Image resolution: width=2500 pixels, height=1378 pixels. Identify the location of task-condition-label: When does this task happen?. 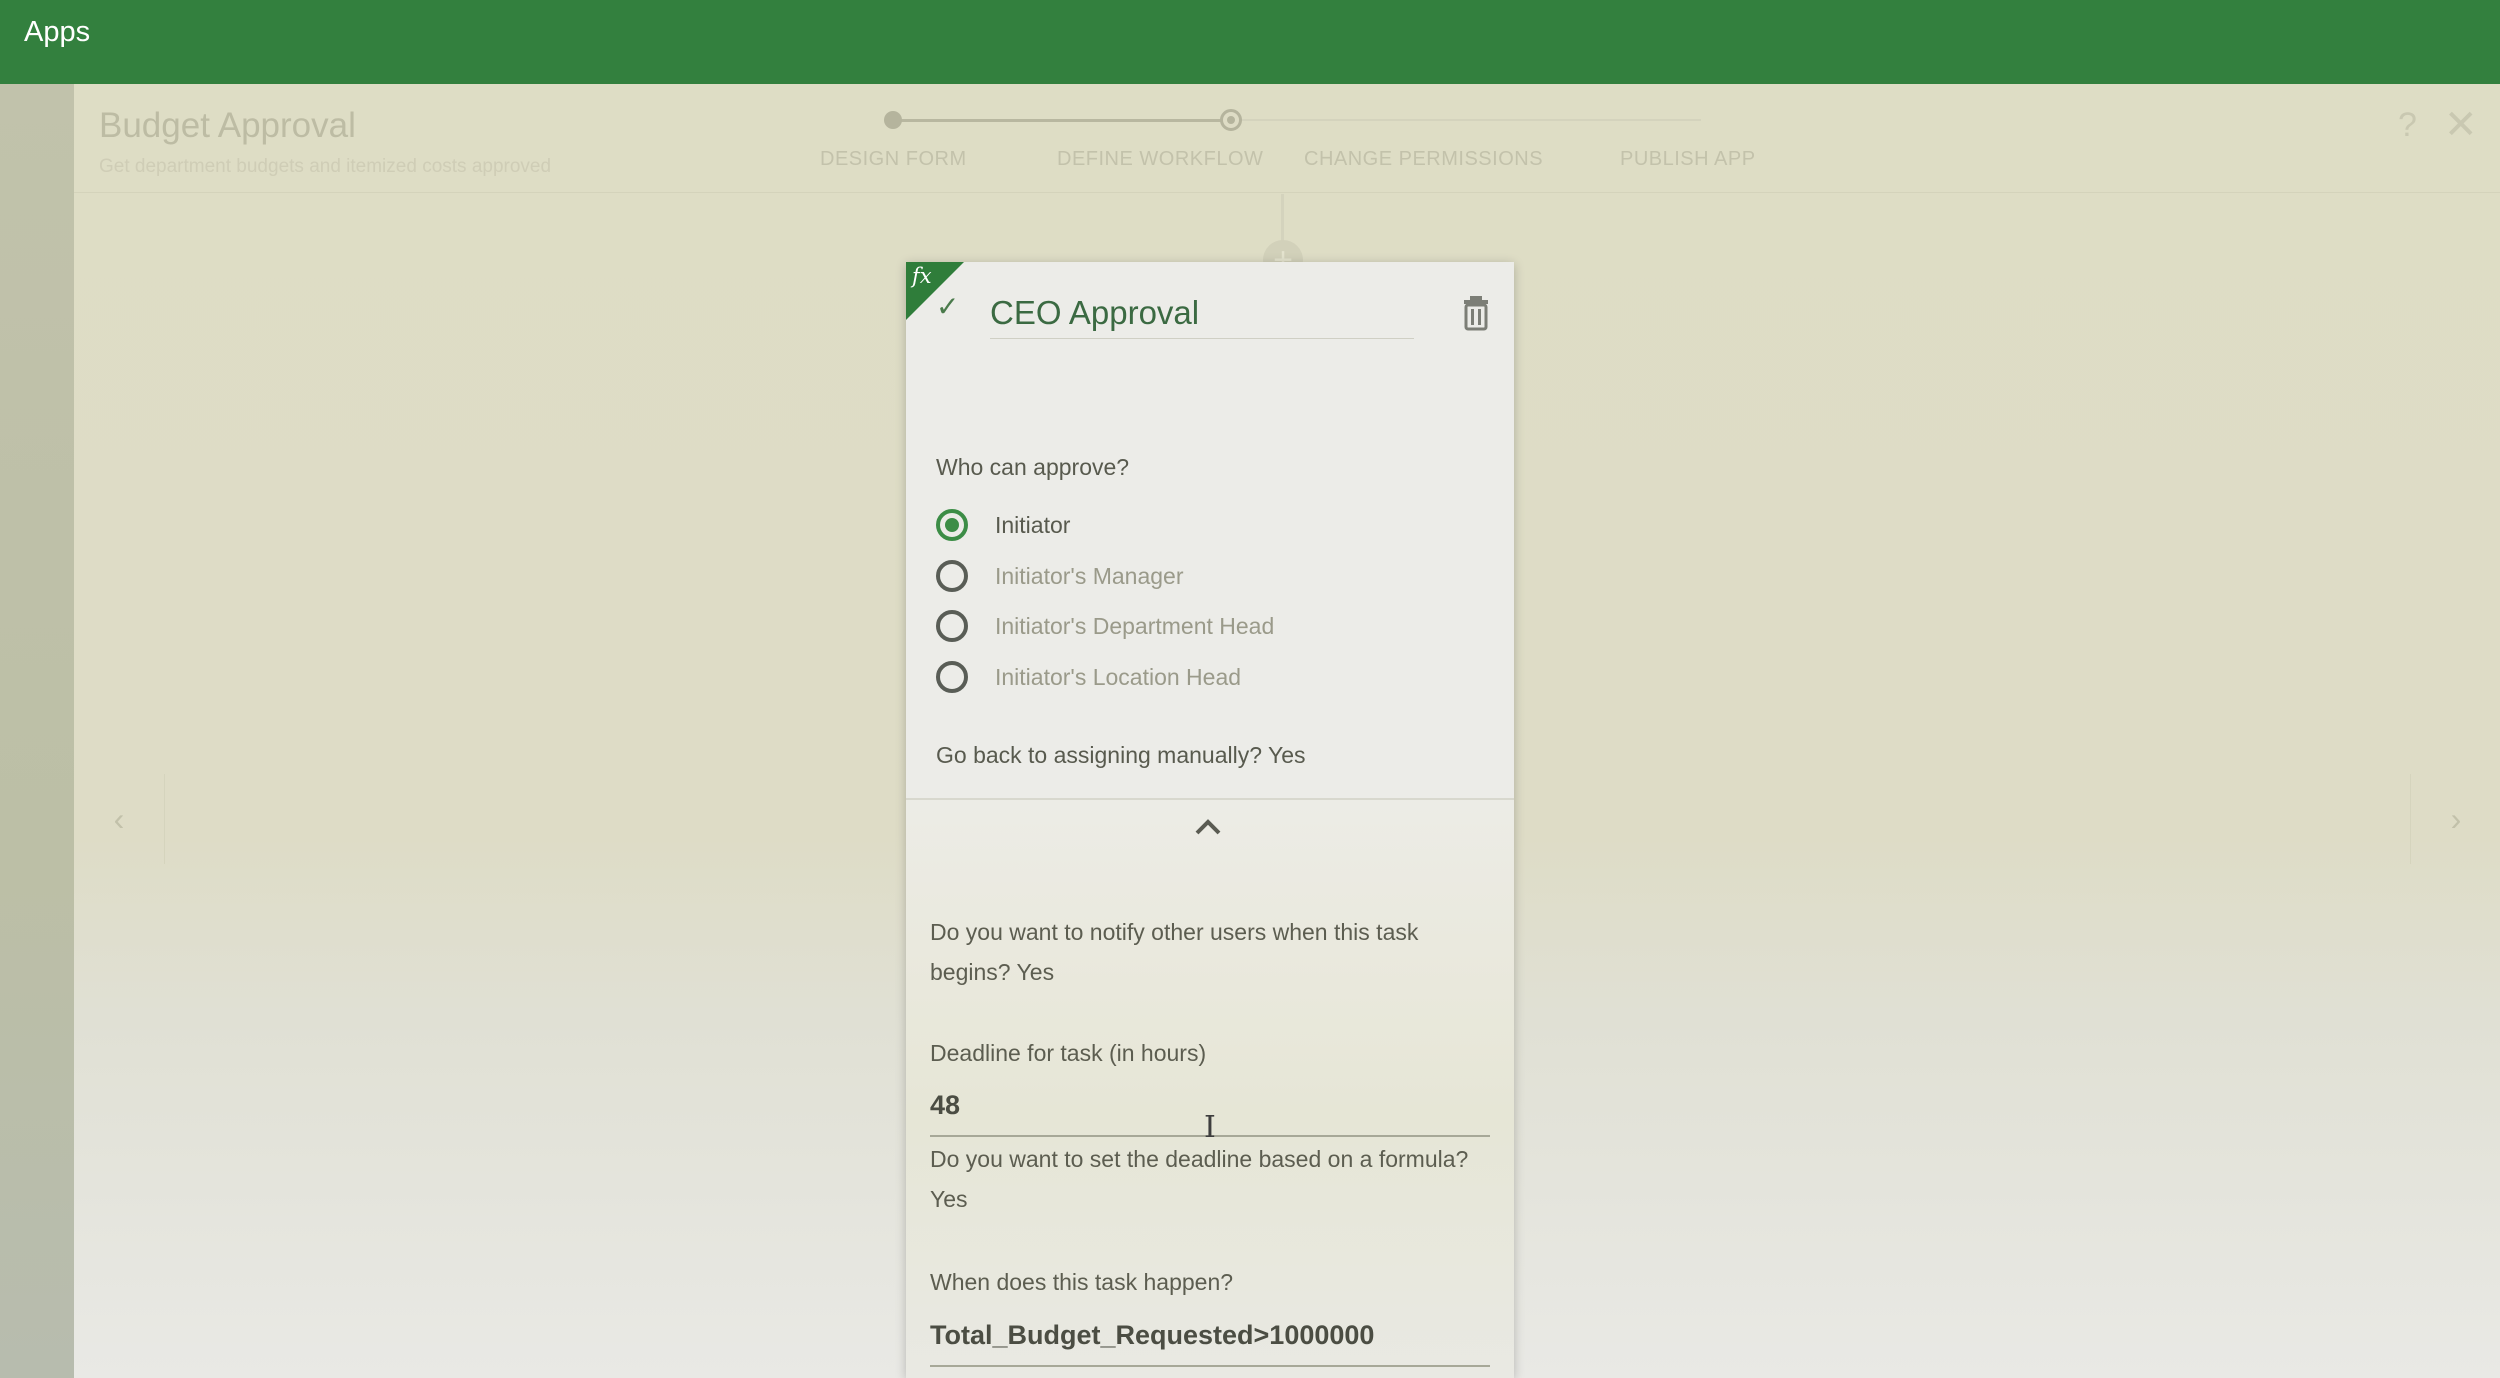
(1082, 1282).